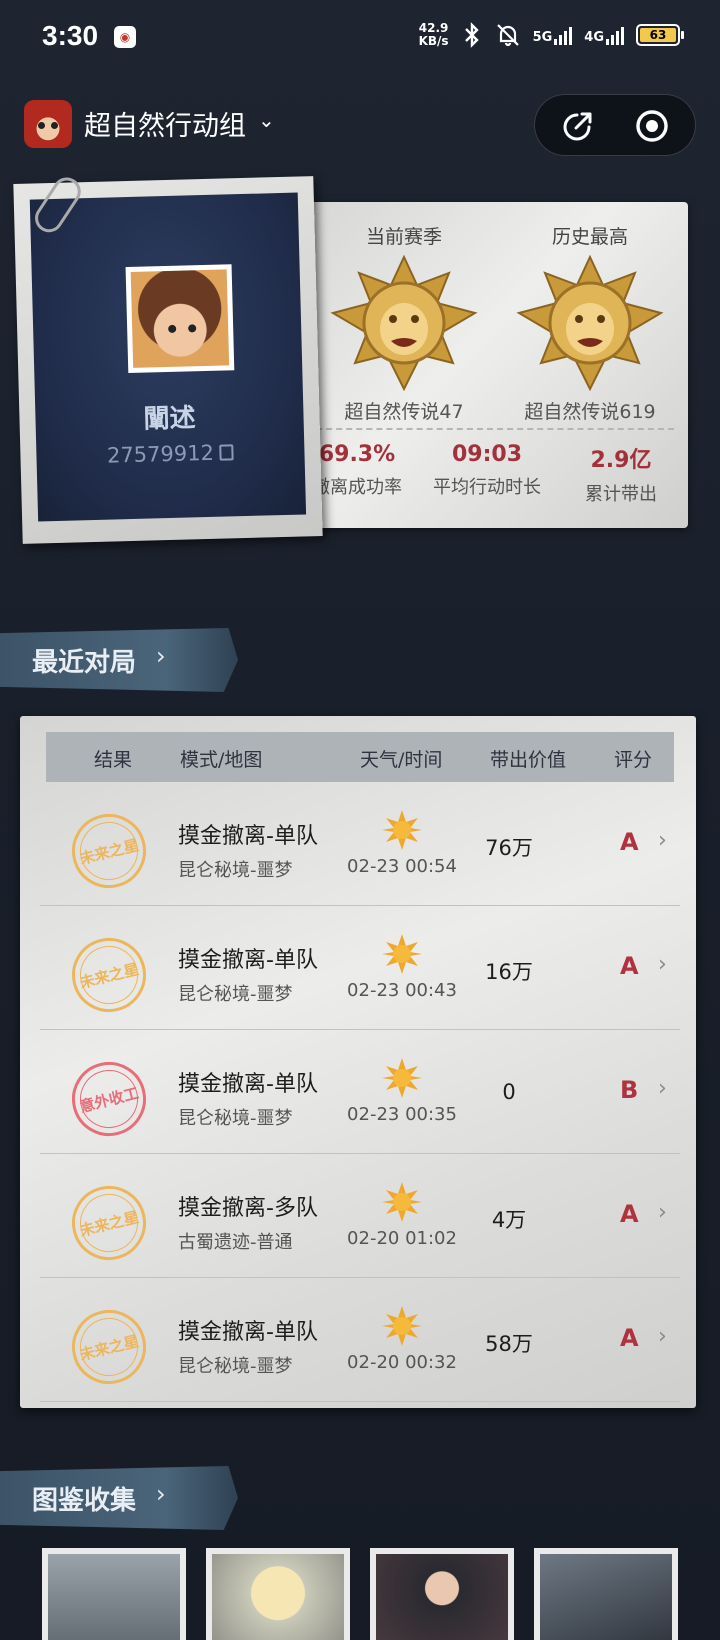  Describe the element at coordinates (528, 760) in the screenshot. I see `col-value: 带出价值` at that location.